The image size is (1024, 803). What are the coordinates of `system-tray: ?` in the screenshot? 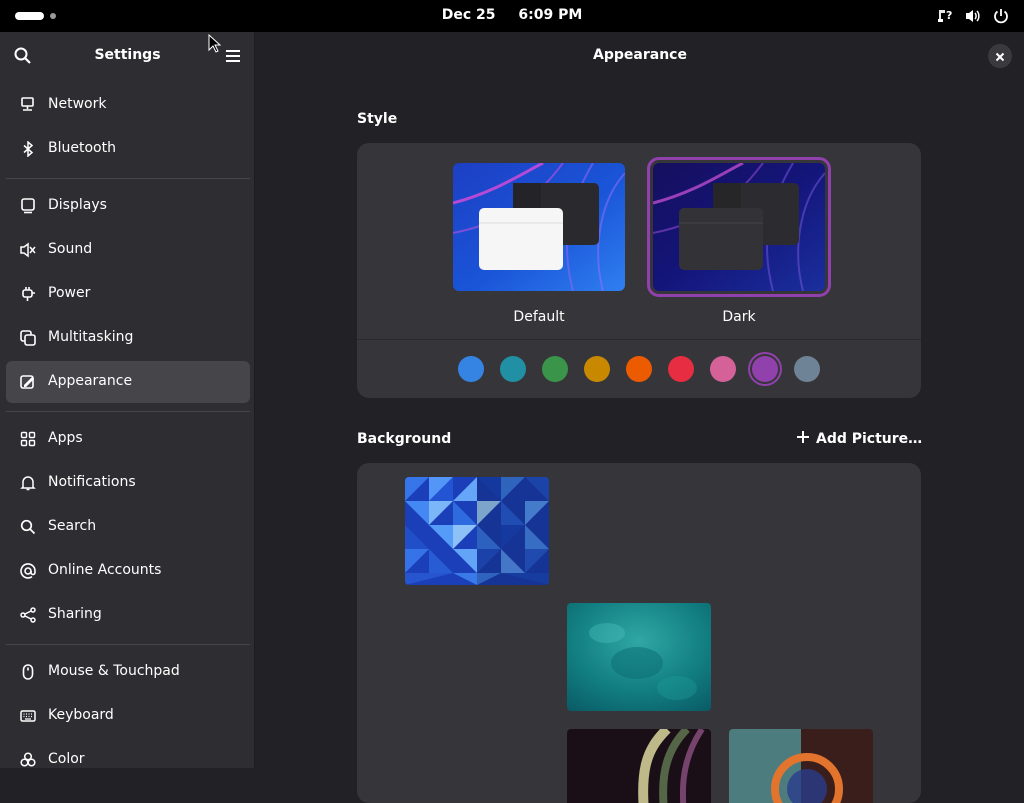 It's located at (973, 16).